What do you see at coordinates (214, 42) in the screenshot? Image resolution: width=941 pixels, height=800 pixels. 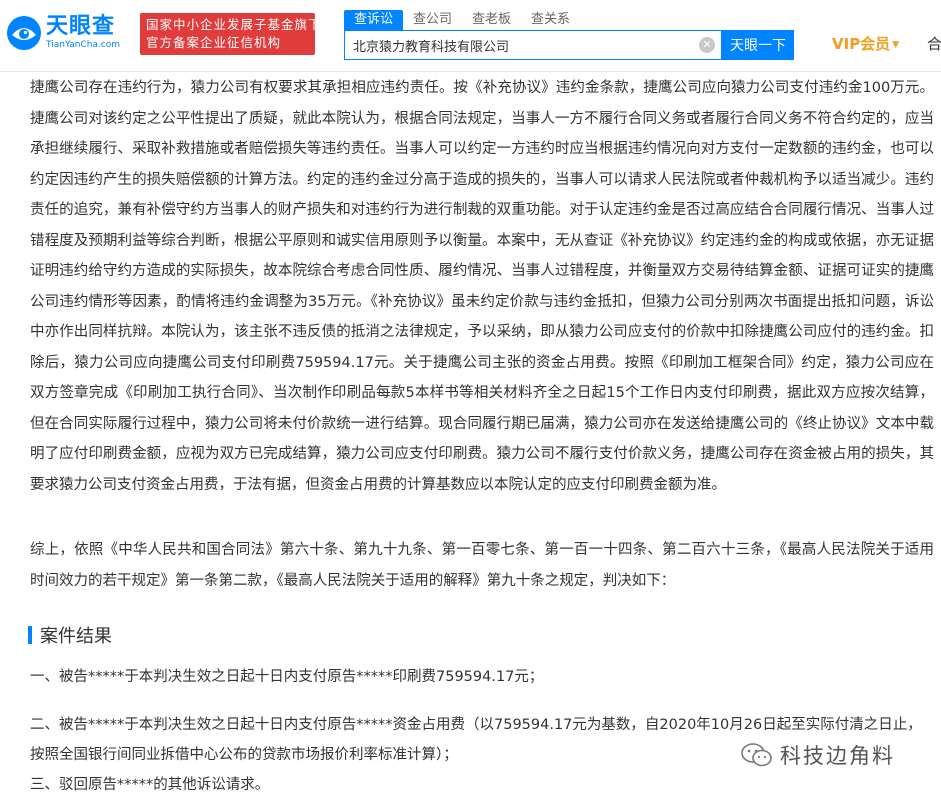 I see `badge-line-2: 官方备案企业征信机构` at bounding box center [214, 42].